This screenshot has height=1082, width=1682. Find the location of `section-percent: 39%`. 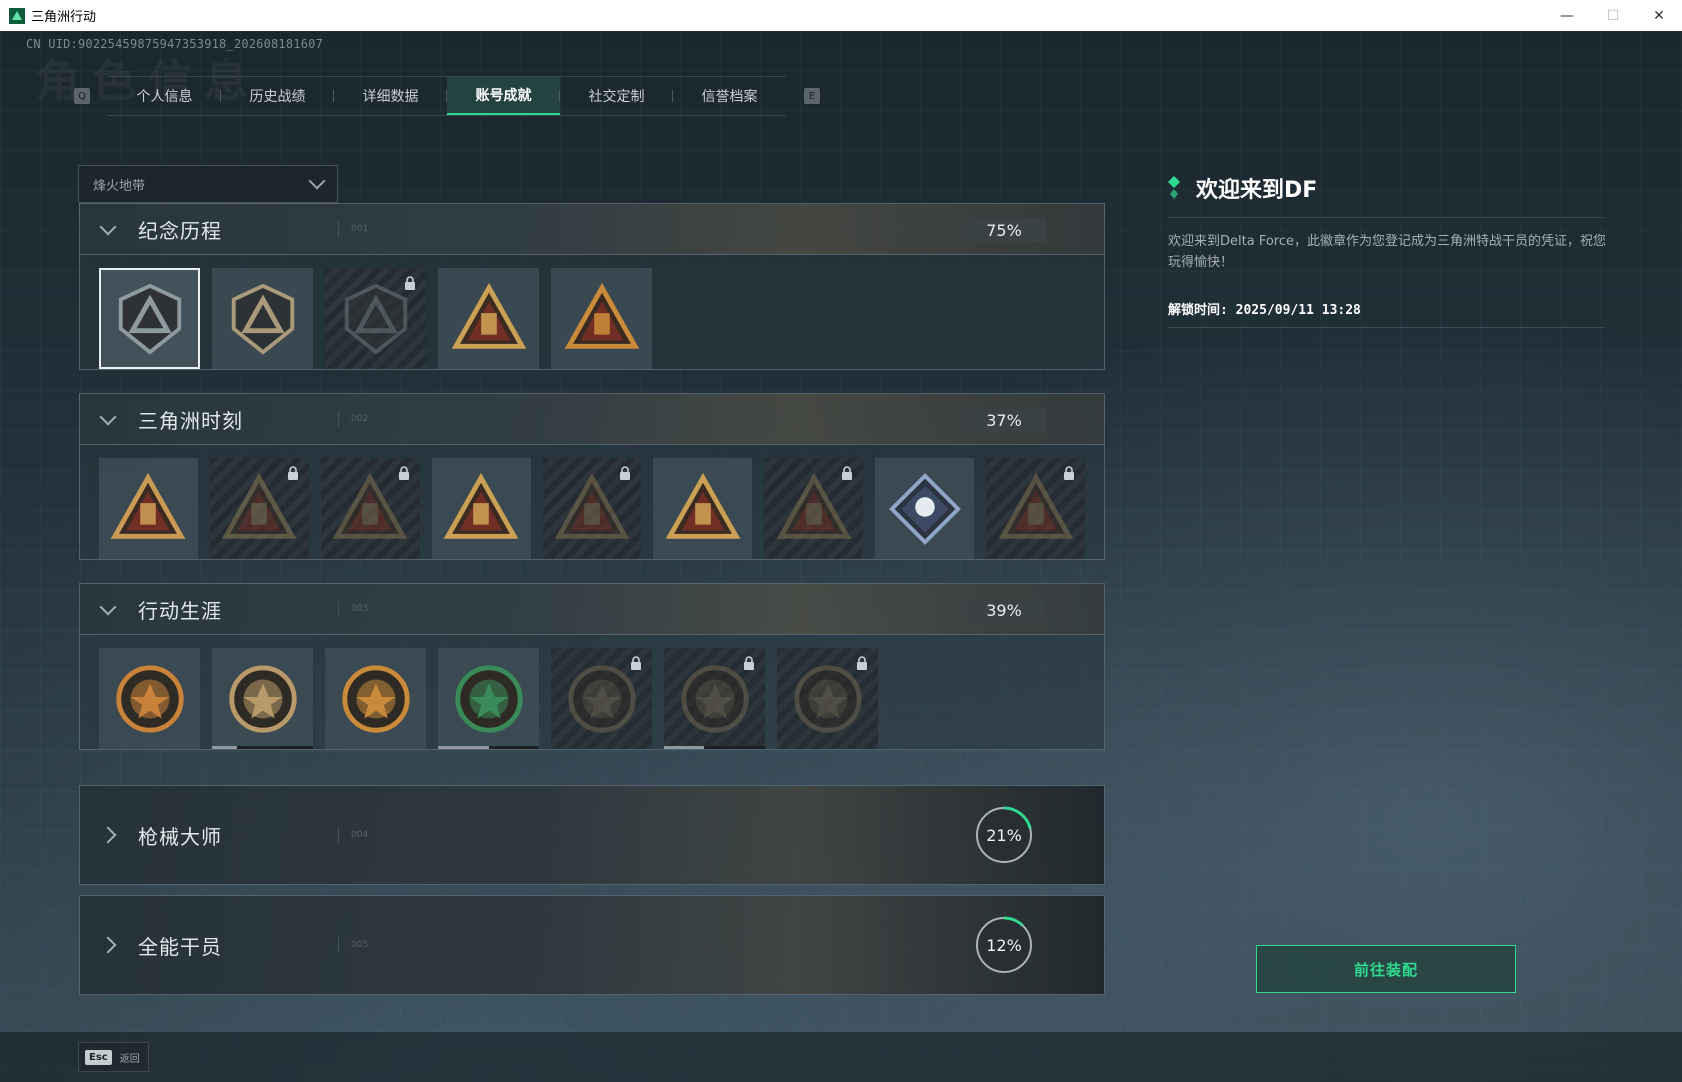

section-percent: 39% is located at coordinates (1004, 610).